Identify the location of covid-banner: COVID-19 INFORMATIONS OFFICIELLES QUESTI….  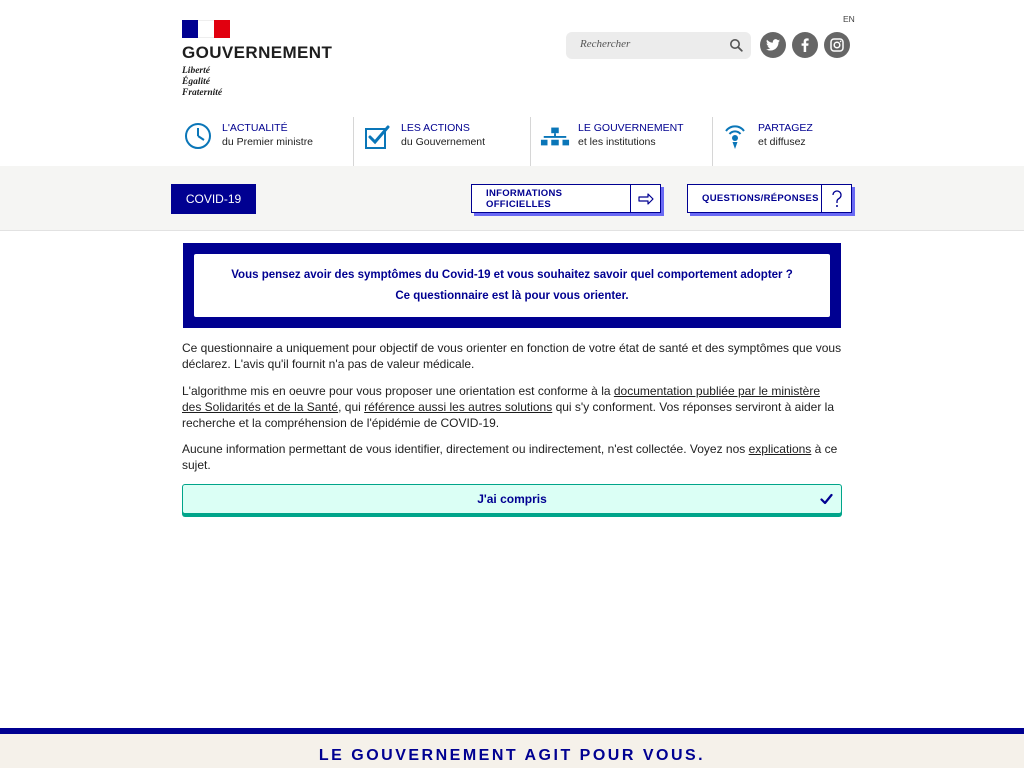
(512, 198).